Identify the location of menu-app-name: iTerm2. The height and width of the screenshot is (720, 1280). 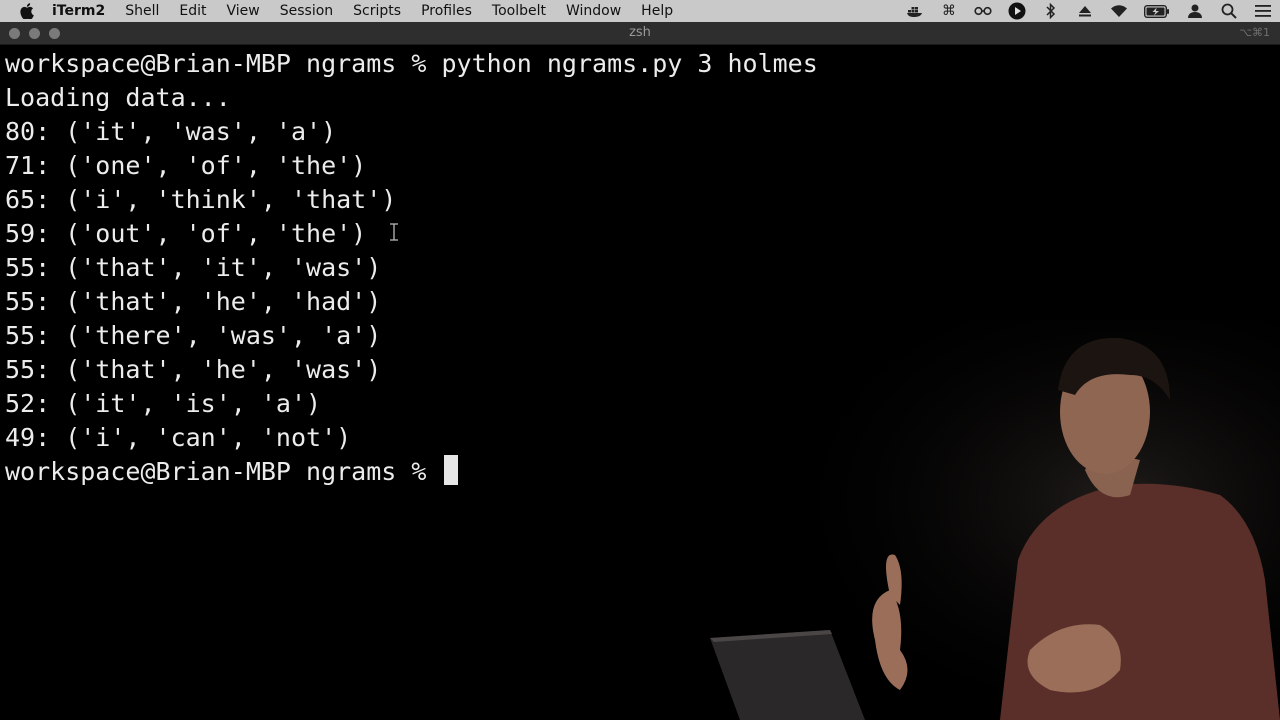
(82, 11).